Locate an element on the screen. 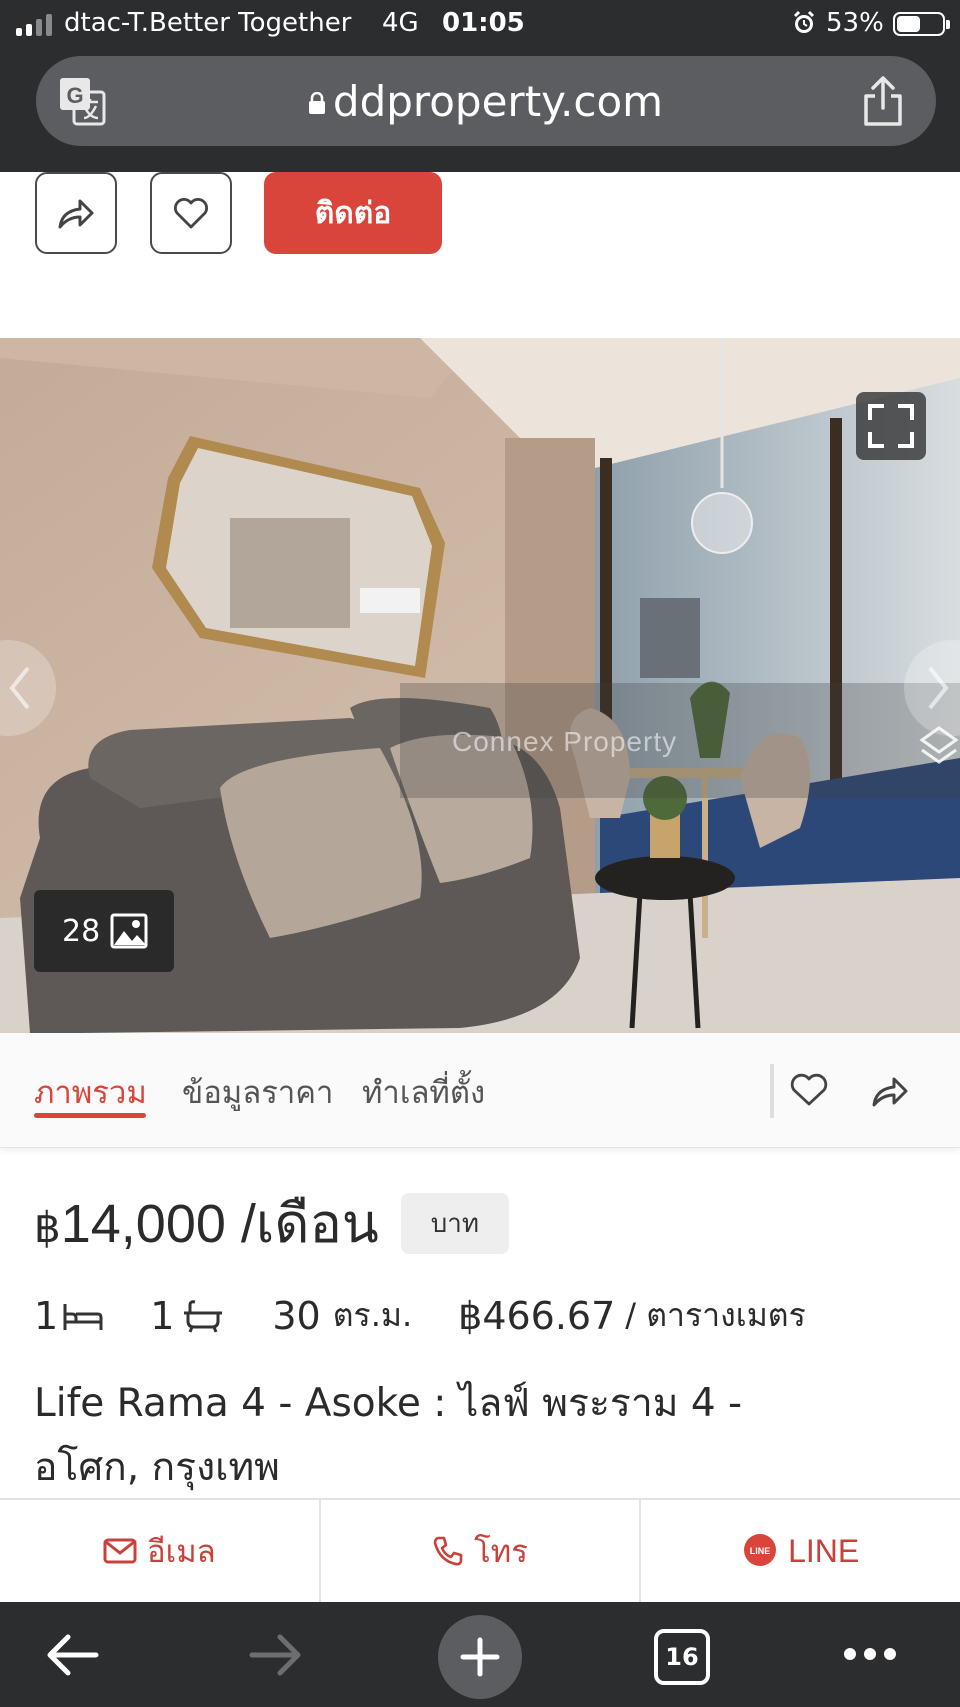 This screenshot has width=960, height=1707. photo-count-text: 28 is located at coordinates (81, 931).